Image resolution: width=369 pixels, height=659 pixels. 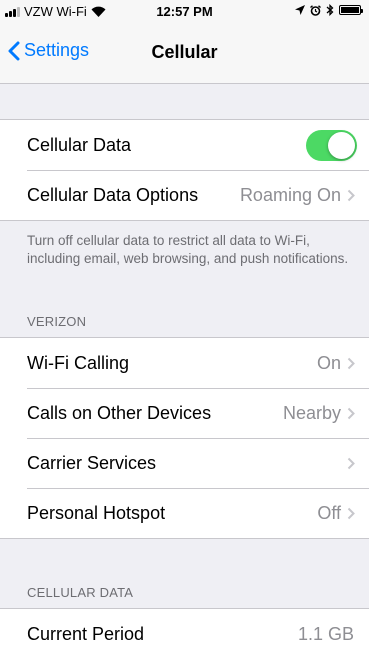 What do you see at coordinates (79, 144) in the screenshot?
I see `cellular-data-label: Cellular Data` at bounding box center [79, 144].